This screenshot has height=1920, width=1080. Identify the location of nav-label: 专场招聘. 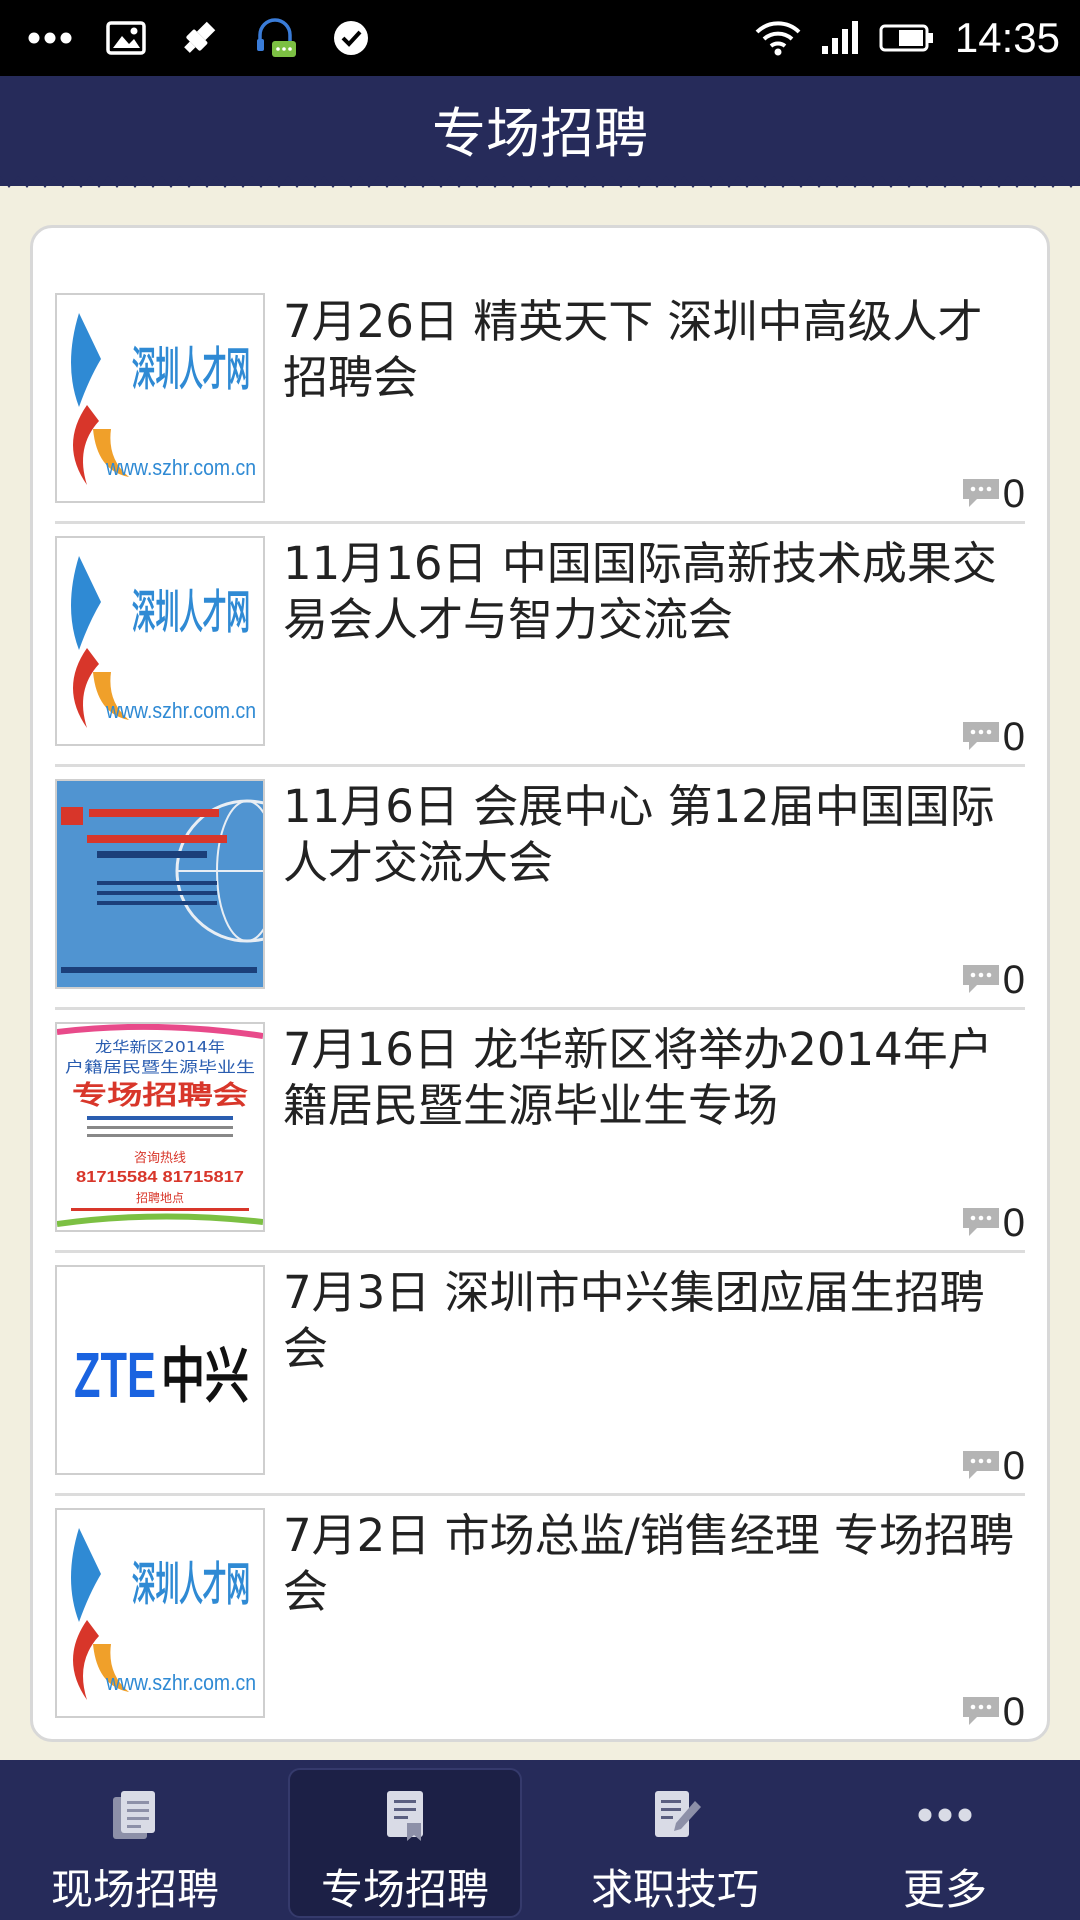
(404, 1889).